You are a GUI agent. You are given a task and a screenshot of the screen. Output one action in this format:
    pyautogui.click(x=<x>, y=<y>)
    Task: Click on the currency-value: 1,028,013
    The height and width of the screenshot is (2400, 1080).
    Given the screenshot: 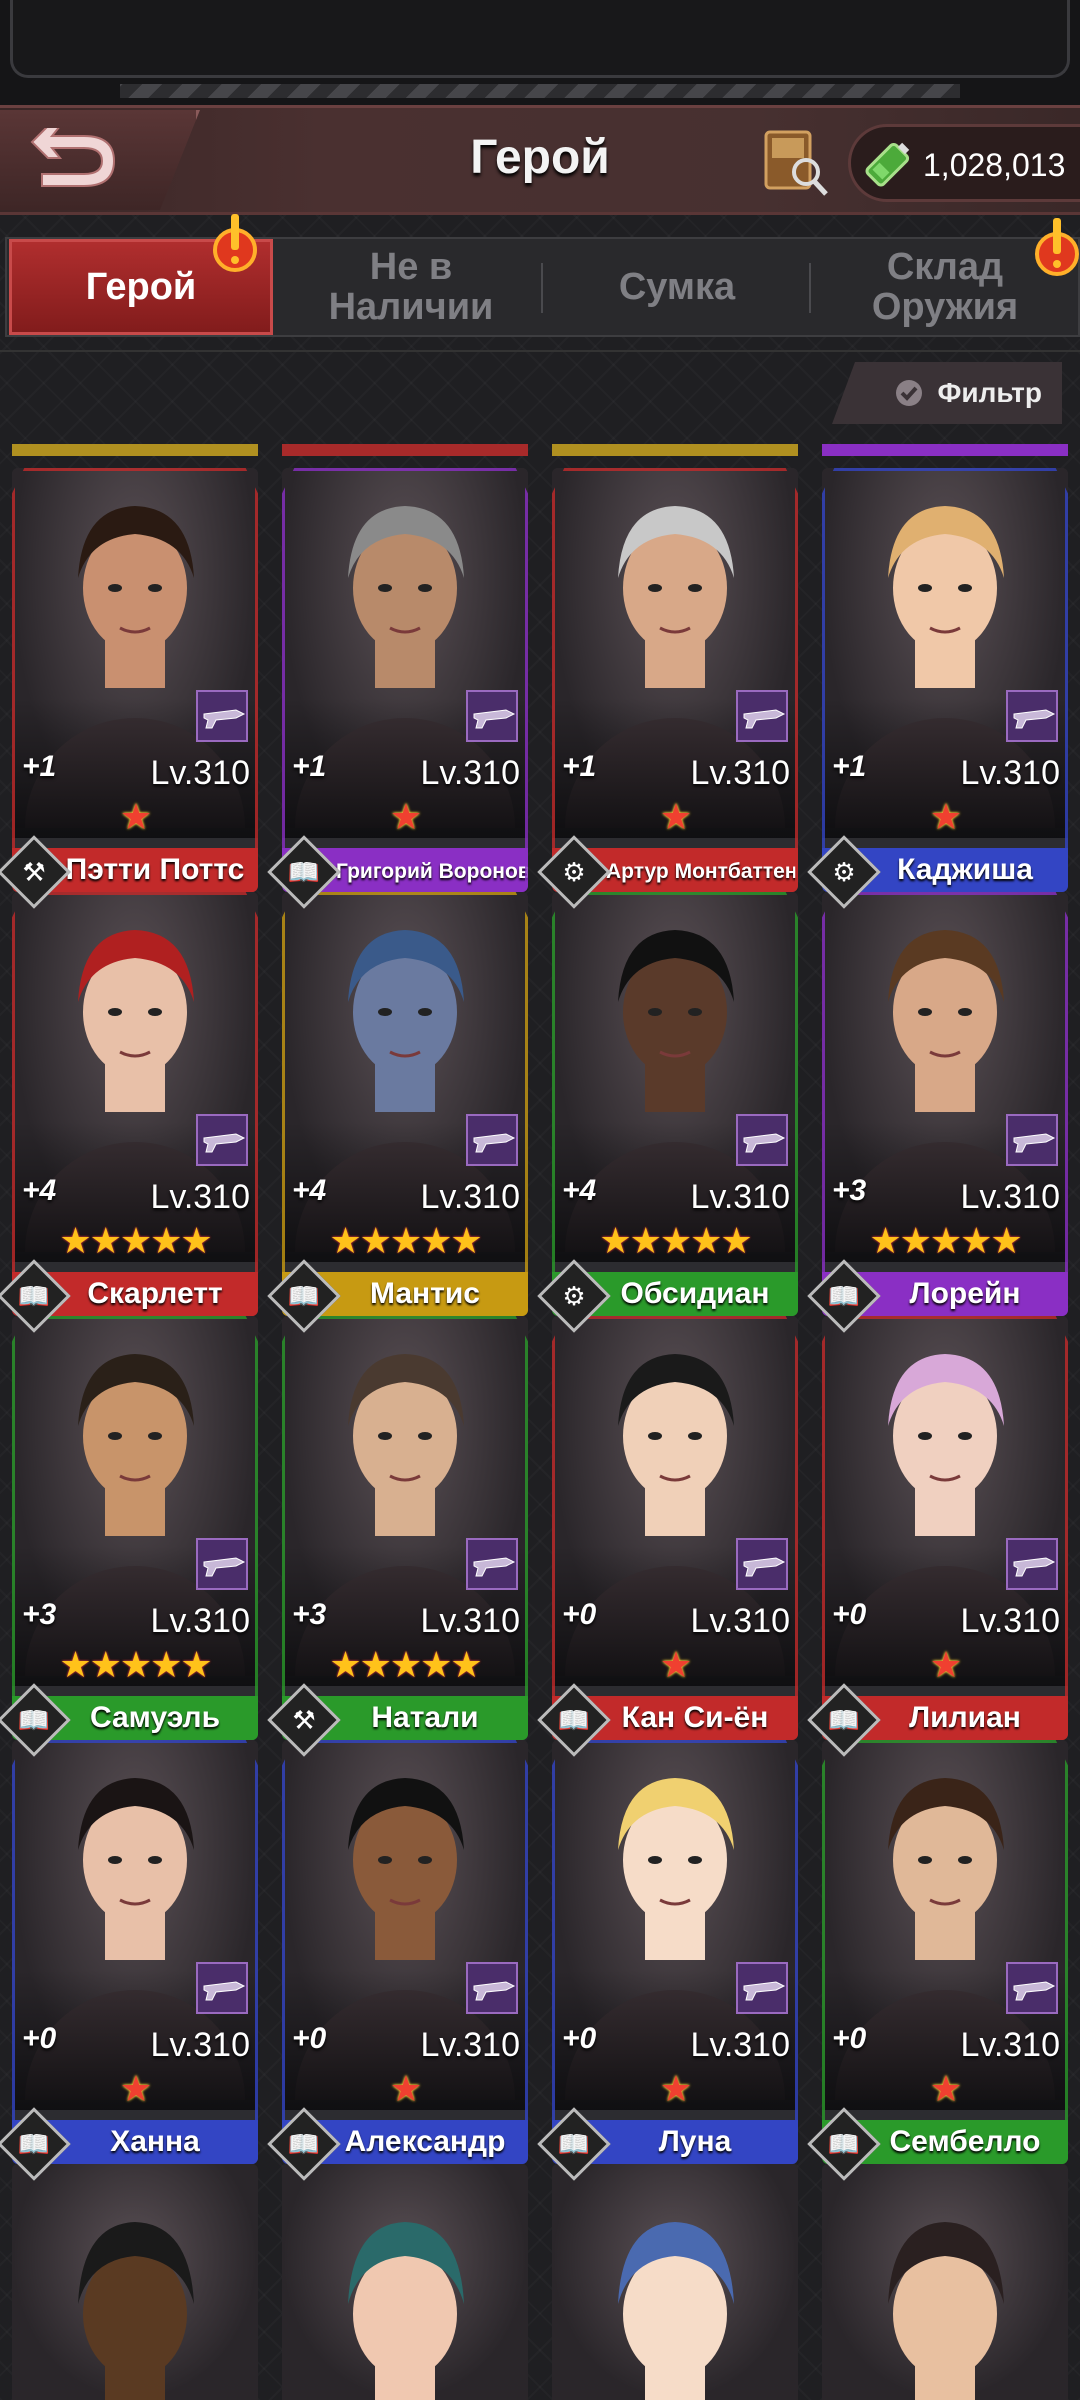 What is the action you would take?
    pyautogui.click(x=994, y=165)
    